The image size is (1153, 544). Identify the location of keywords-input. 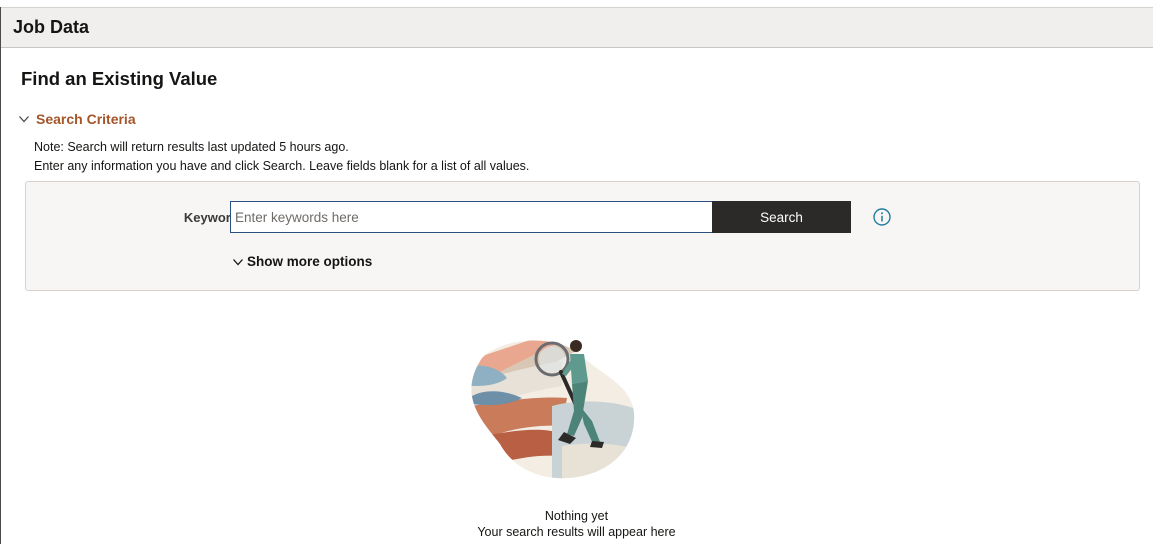
(472, 217).